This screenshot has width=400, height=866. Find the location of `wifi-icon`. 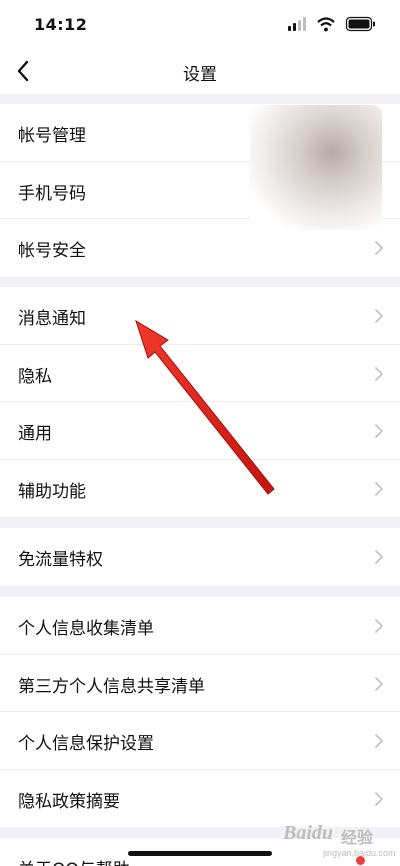

wifi-icon is located at coordinates (326, 24).